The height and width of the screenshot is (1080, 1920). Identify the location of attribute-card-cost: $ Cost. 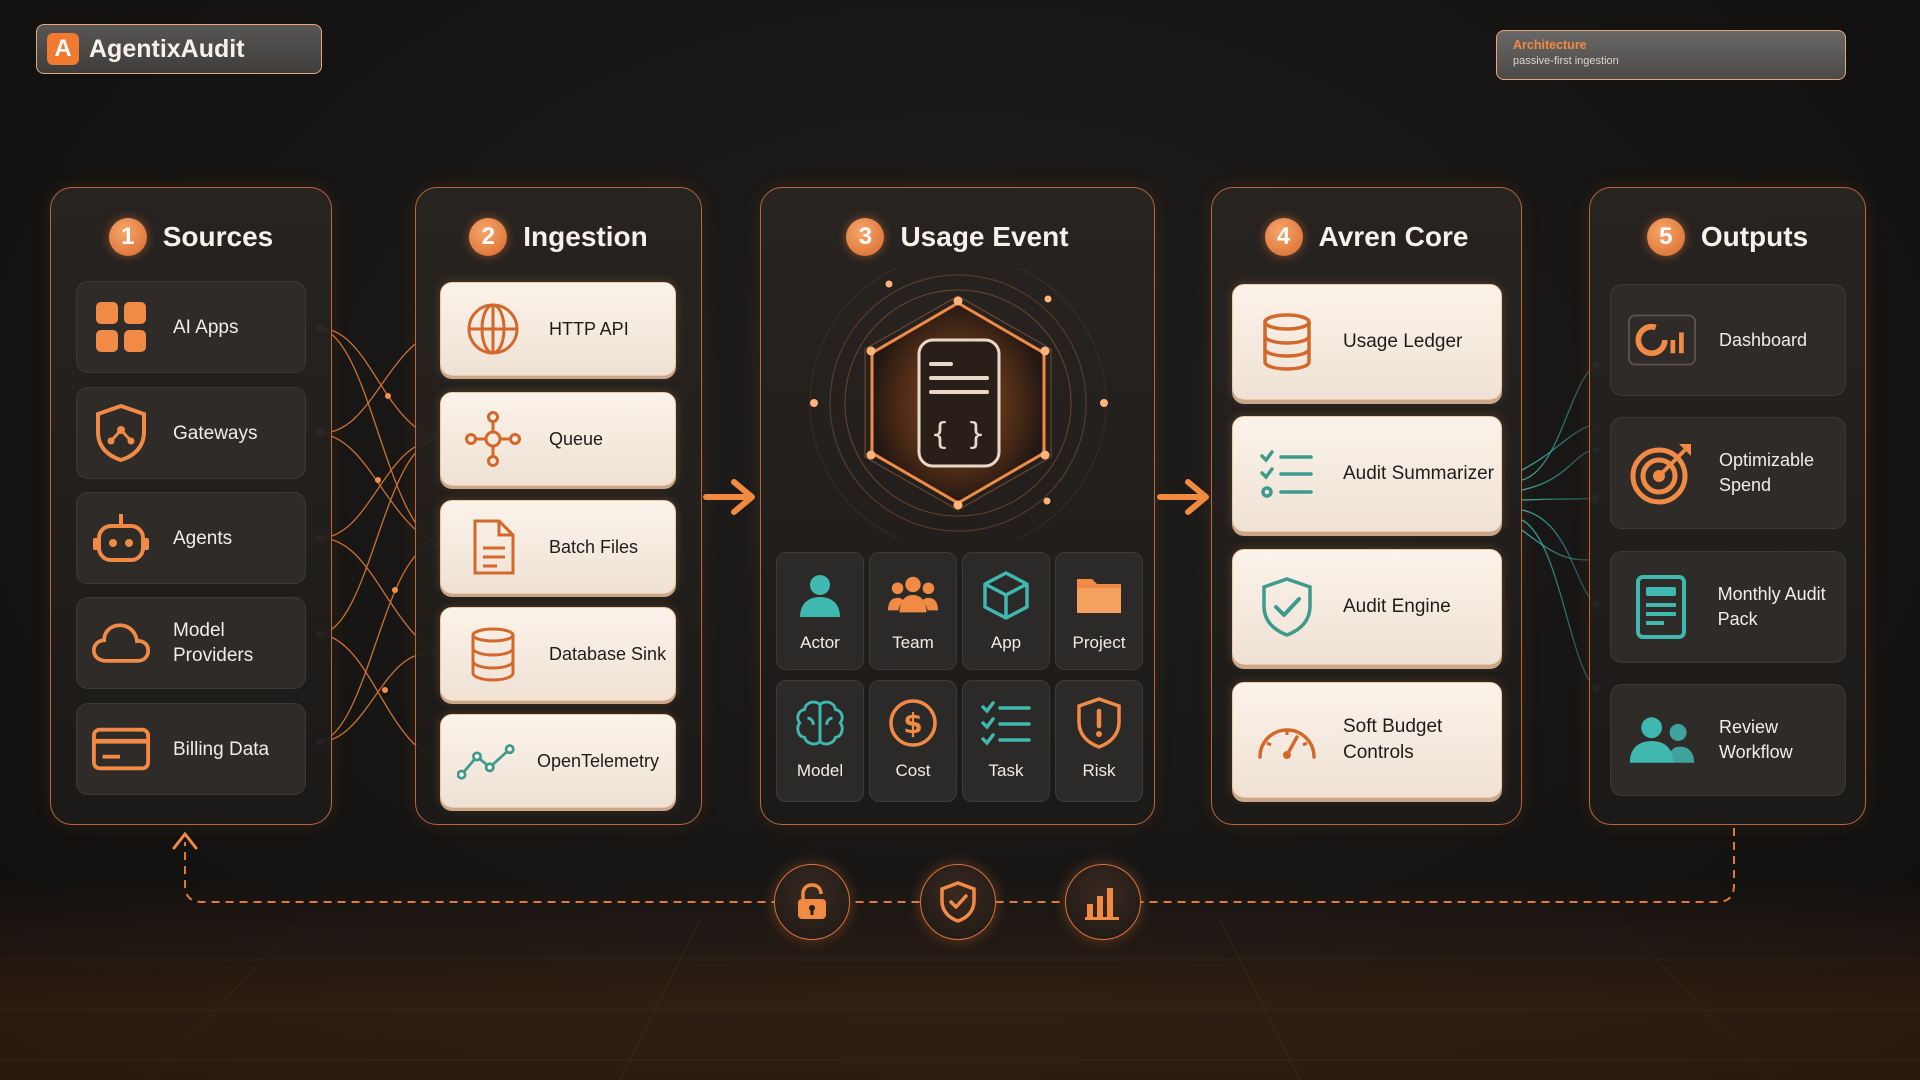
(913, 741).